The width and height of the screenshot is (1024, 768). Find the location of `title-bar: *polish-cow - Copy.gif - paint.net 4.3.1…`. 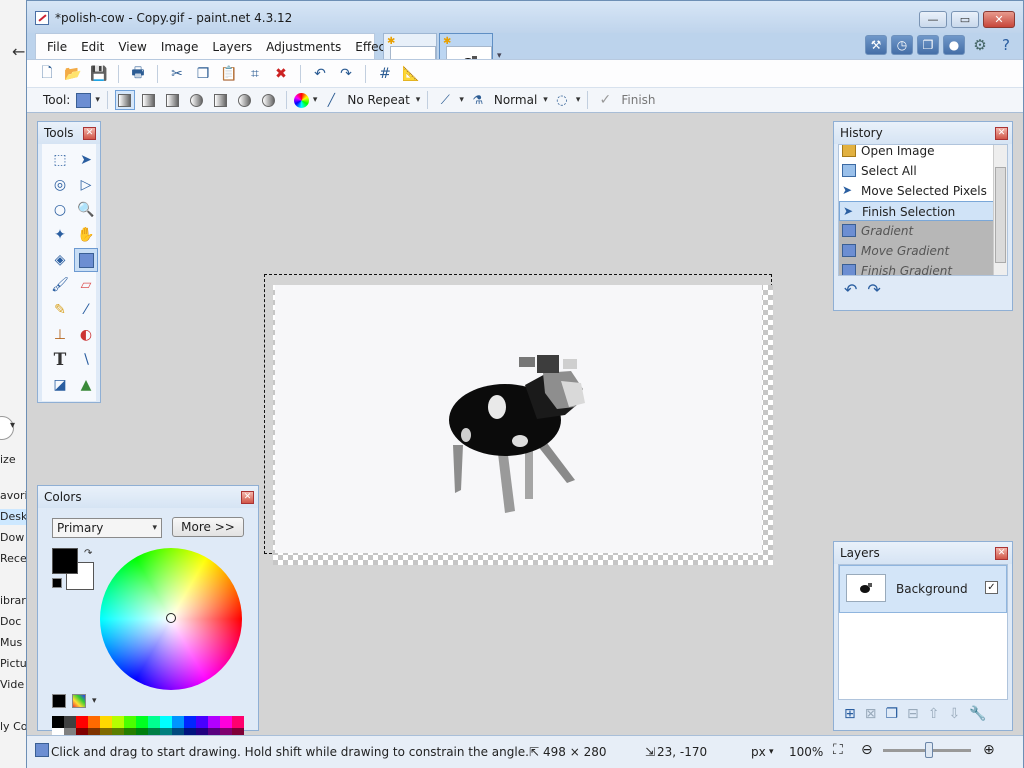

title-bar: *polish-cow - Copy.gif - paint.net 4.3.1… is located at coordinates (525, 17).